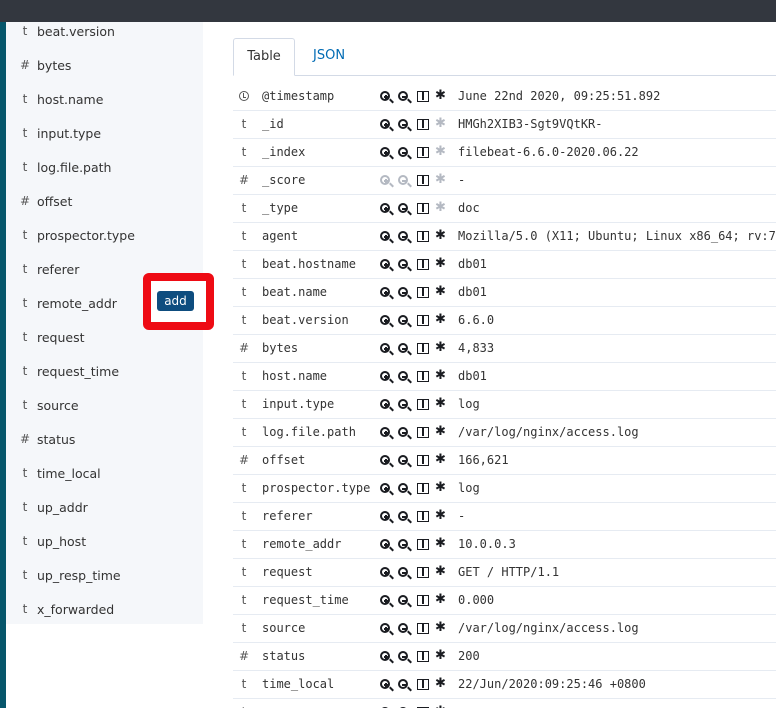 The height and width of the screenshot is (708, 776). Describe the element at coordinates (104, 209) in the screenshot. I see `sidebar-field-item: # offset` at that location.